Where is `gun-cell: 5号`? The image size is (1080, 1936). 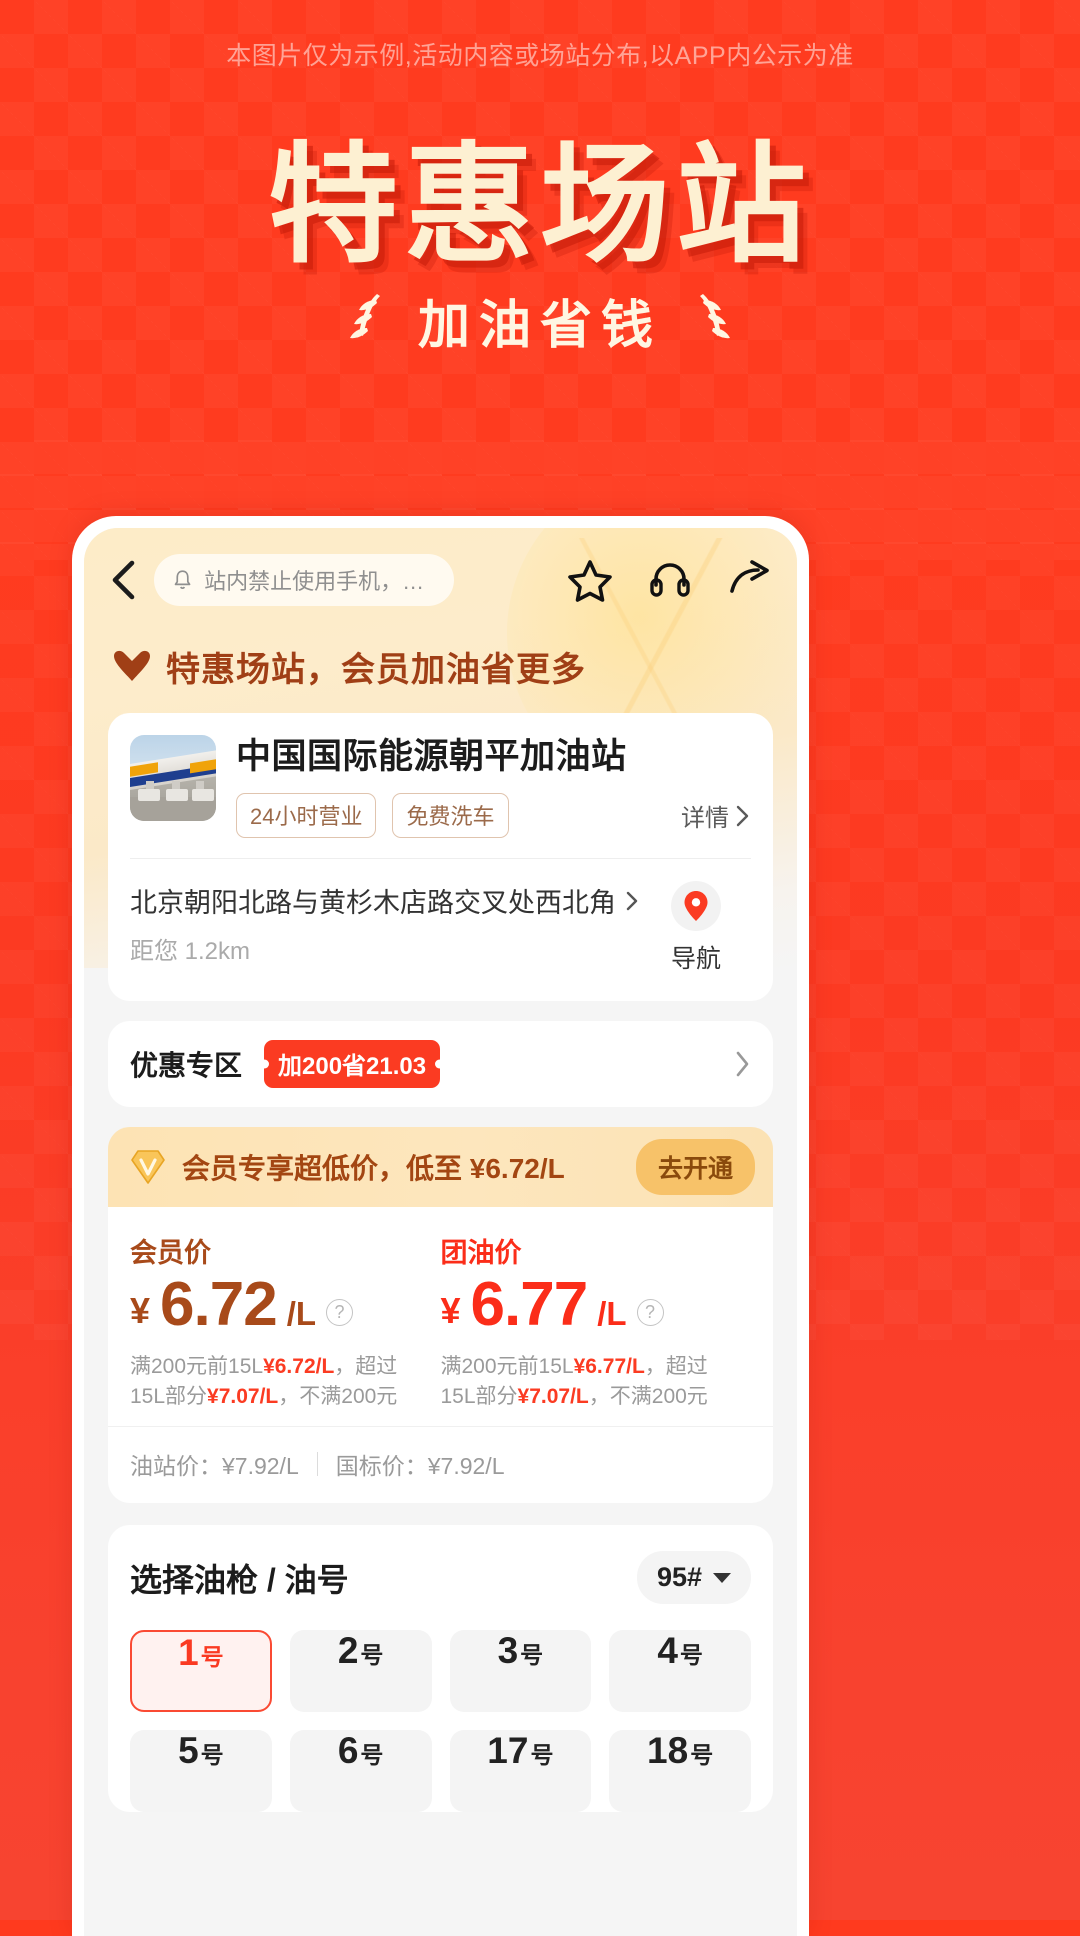
gun-cell: 5号 is located at coordinates (201, 1771).